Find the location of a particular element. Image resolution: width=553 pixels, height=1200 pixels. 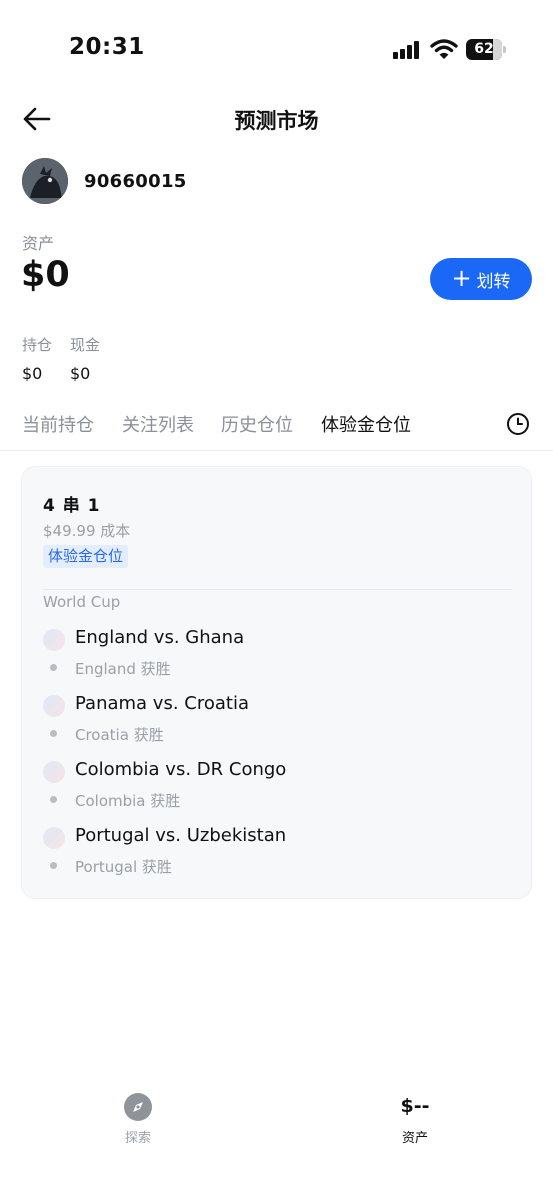

avatar is located at coordinates (45, 181).